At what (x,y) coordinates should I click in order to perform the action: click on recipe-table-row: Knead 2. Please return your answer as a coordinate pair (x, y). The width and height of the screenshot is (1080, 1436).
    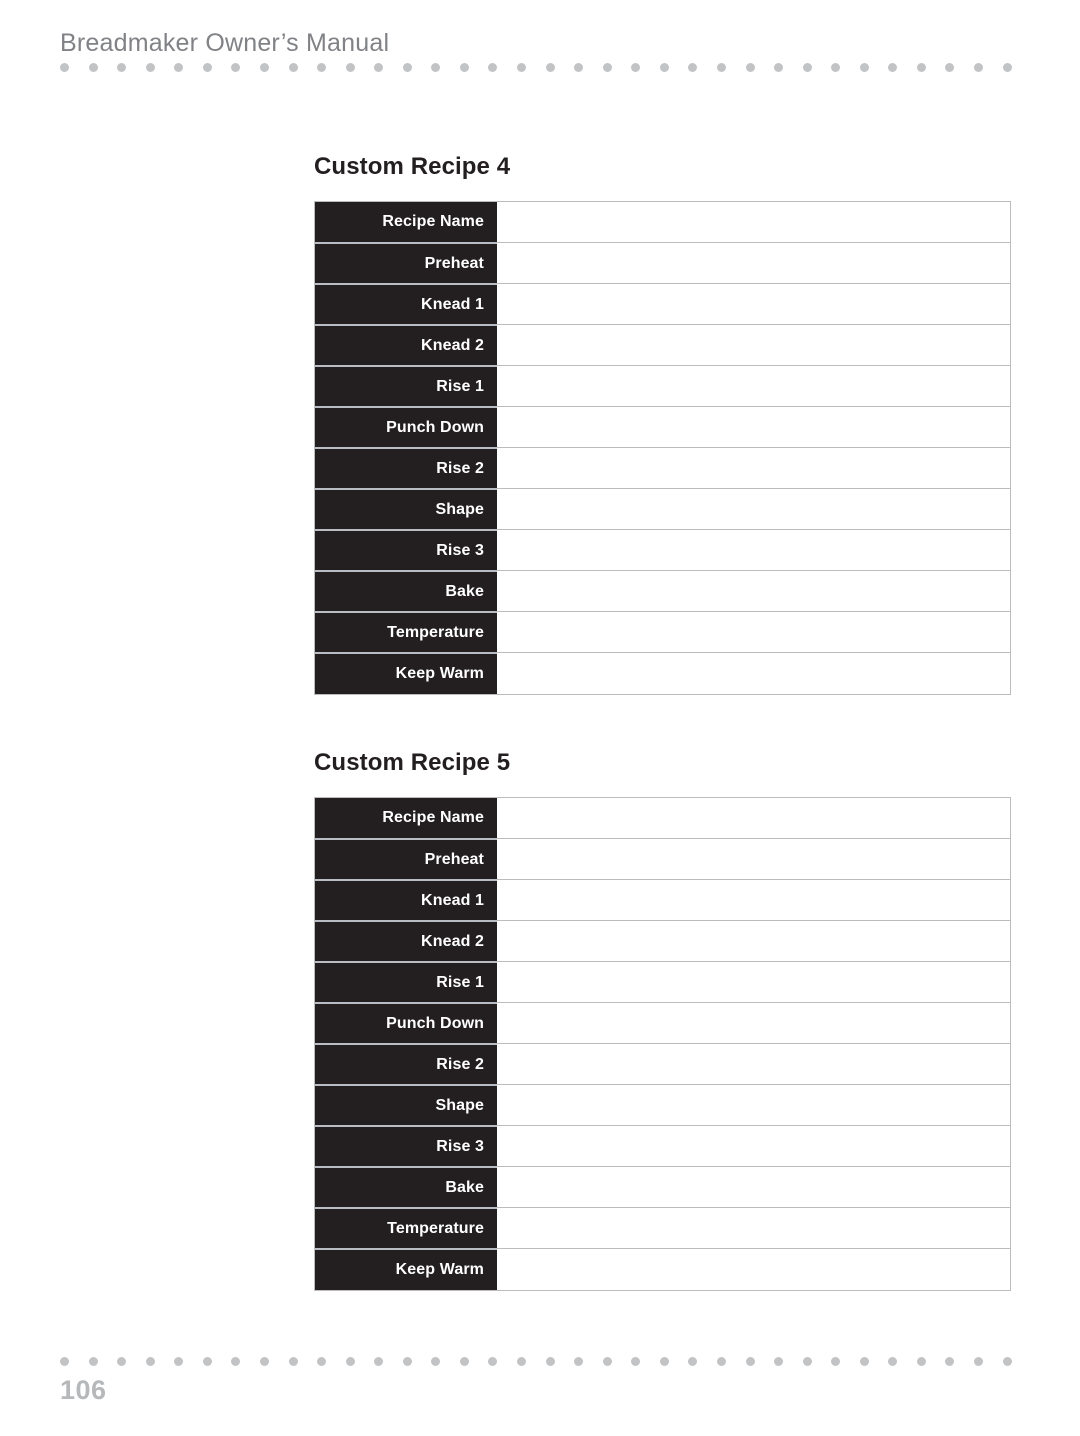
    Looking at the image, I should click on (662, 345).